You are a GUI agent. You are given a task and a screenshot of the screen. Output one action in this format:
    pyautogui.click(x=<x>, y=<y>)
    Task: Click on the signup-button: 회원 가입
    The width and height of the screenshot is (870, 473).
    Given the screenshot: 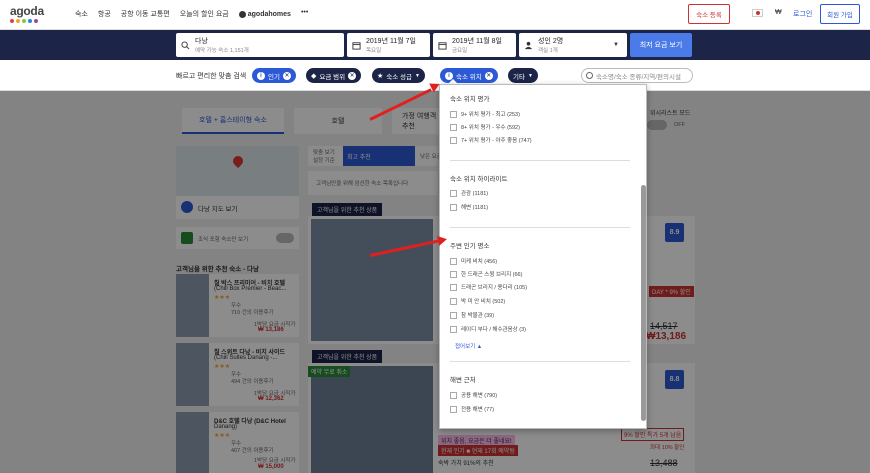 What is the action you would take?
    pyautogui.click(x=840, y=14)
    